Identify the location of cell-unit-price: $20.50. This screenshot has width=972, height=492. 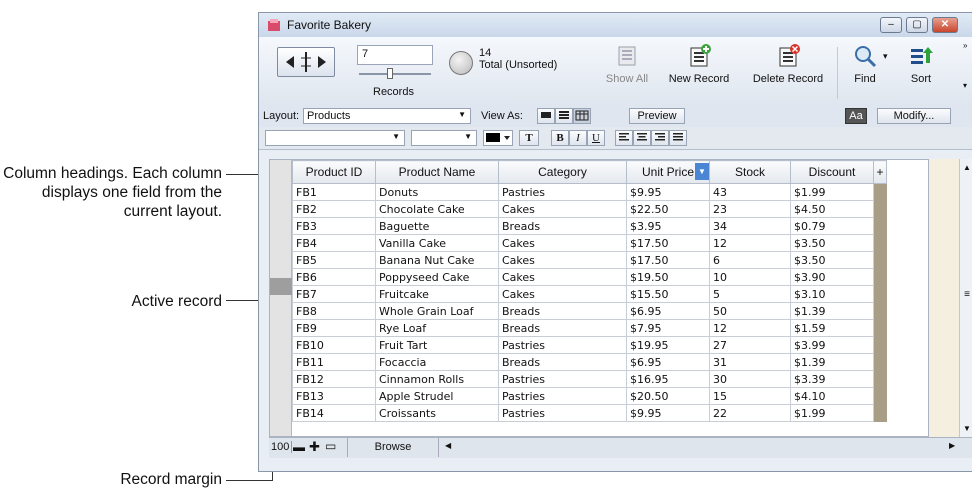
(668, 396).